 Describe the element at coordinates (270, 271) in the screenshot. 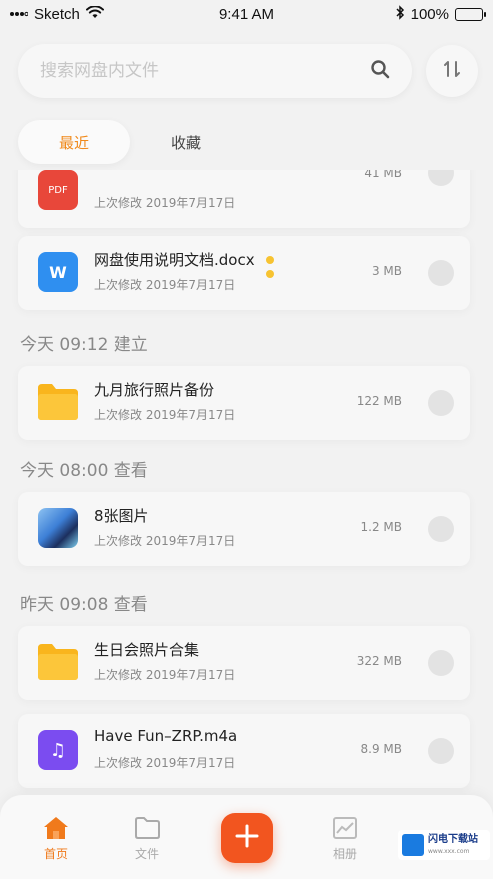

I see `star-icon` at that location.